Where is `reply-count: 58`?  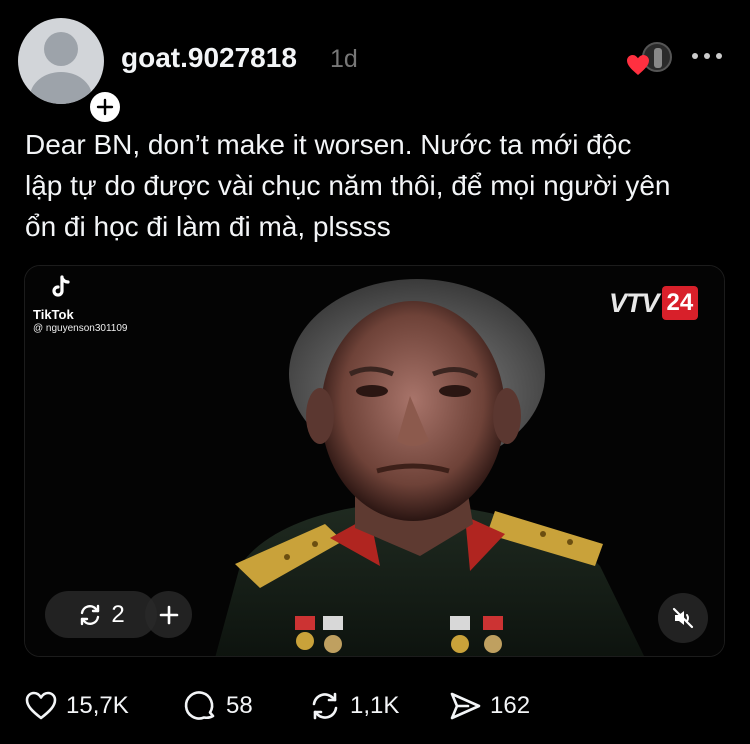 reply-count: 58 is located at coordinates (239, 705).